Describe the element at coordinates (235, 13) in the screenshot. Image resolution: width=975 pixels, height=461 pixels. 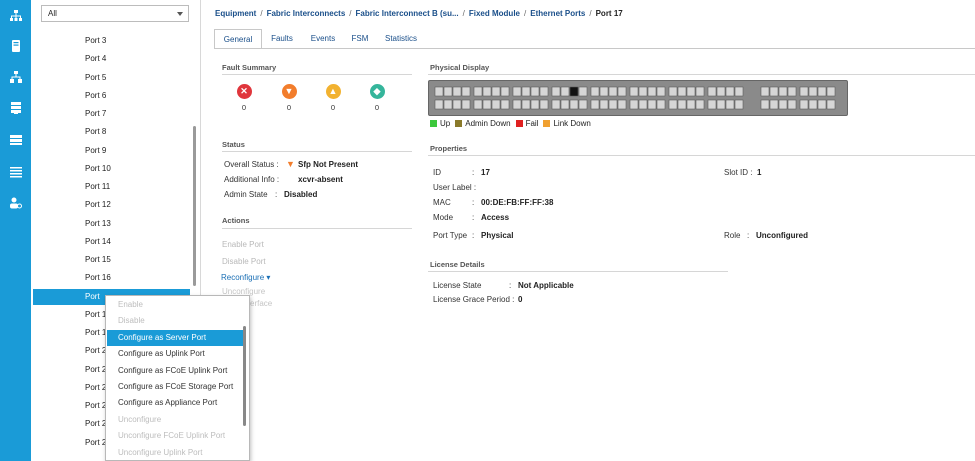
I see `breadcrumb-equipment: Equipment` at that location.